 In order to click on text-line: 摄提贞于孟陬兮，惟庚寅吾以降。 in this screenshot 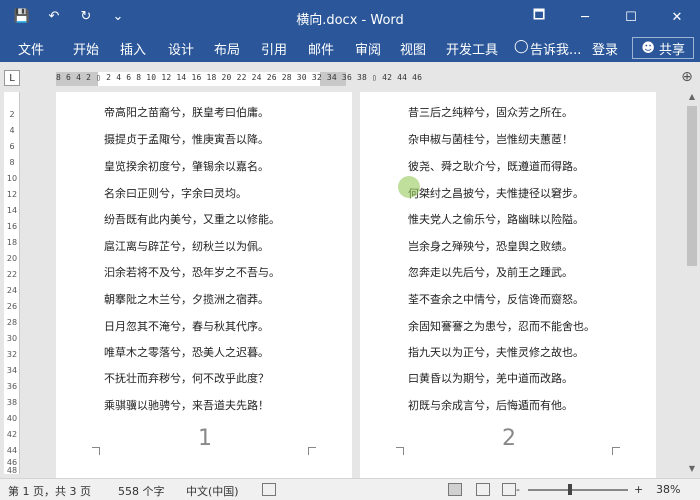, I will do `click(186, 139)`.